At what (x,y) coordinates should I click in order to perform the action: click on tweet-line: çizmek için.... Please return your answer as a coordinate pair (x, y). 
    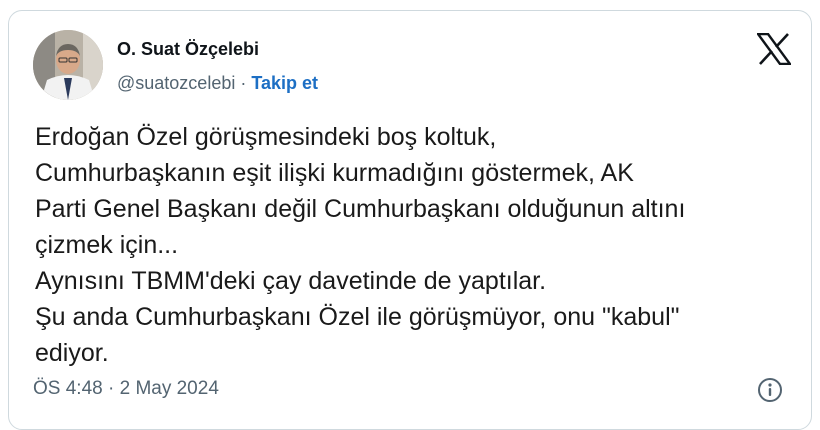
    Looking at the image, I should click on (107, 245).